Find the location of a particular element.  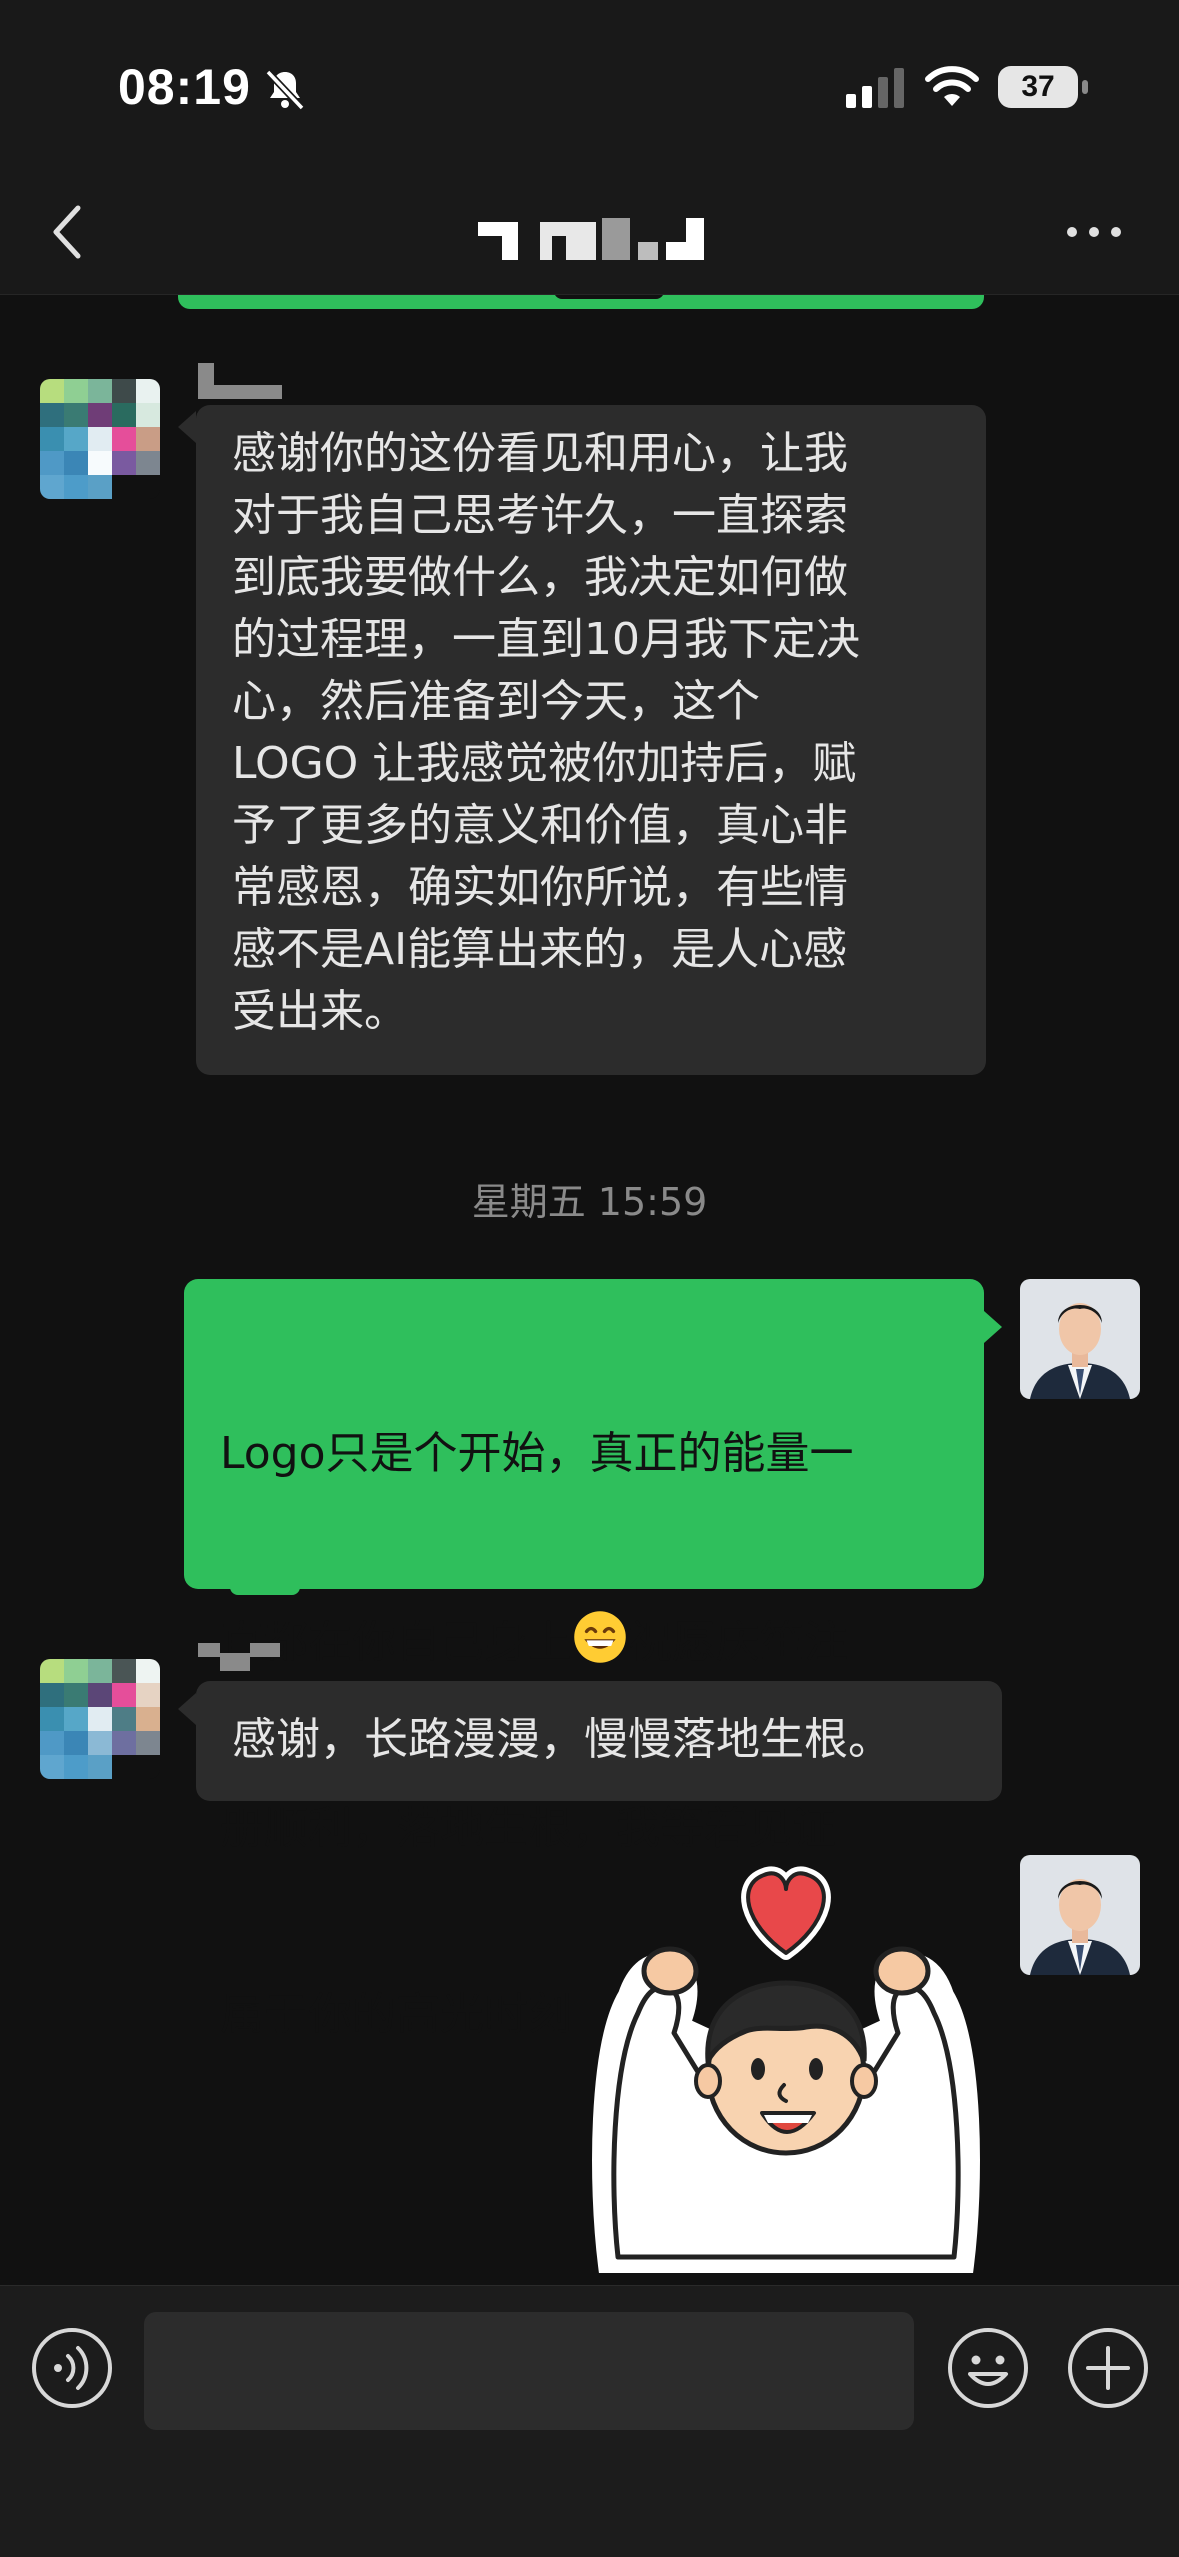

message-timestamp: 星期五 15:59 is located at coordinates (589, 1202).